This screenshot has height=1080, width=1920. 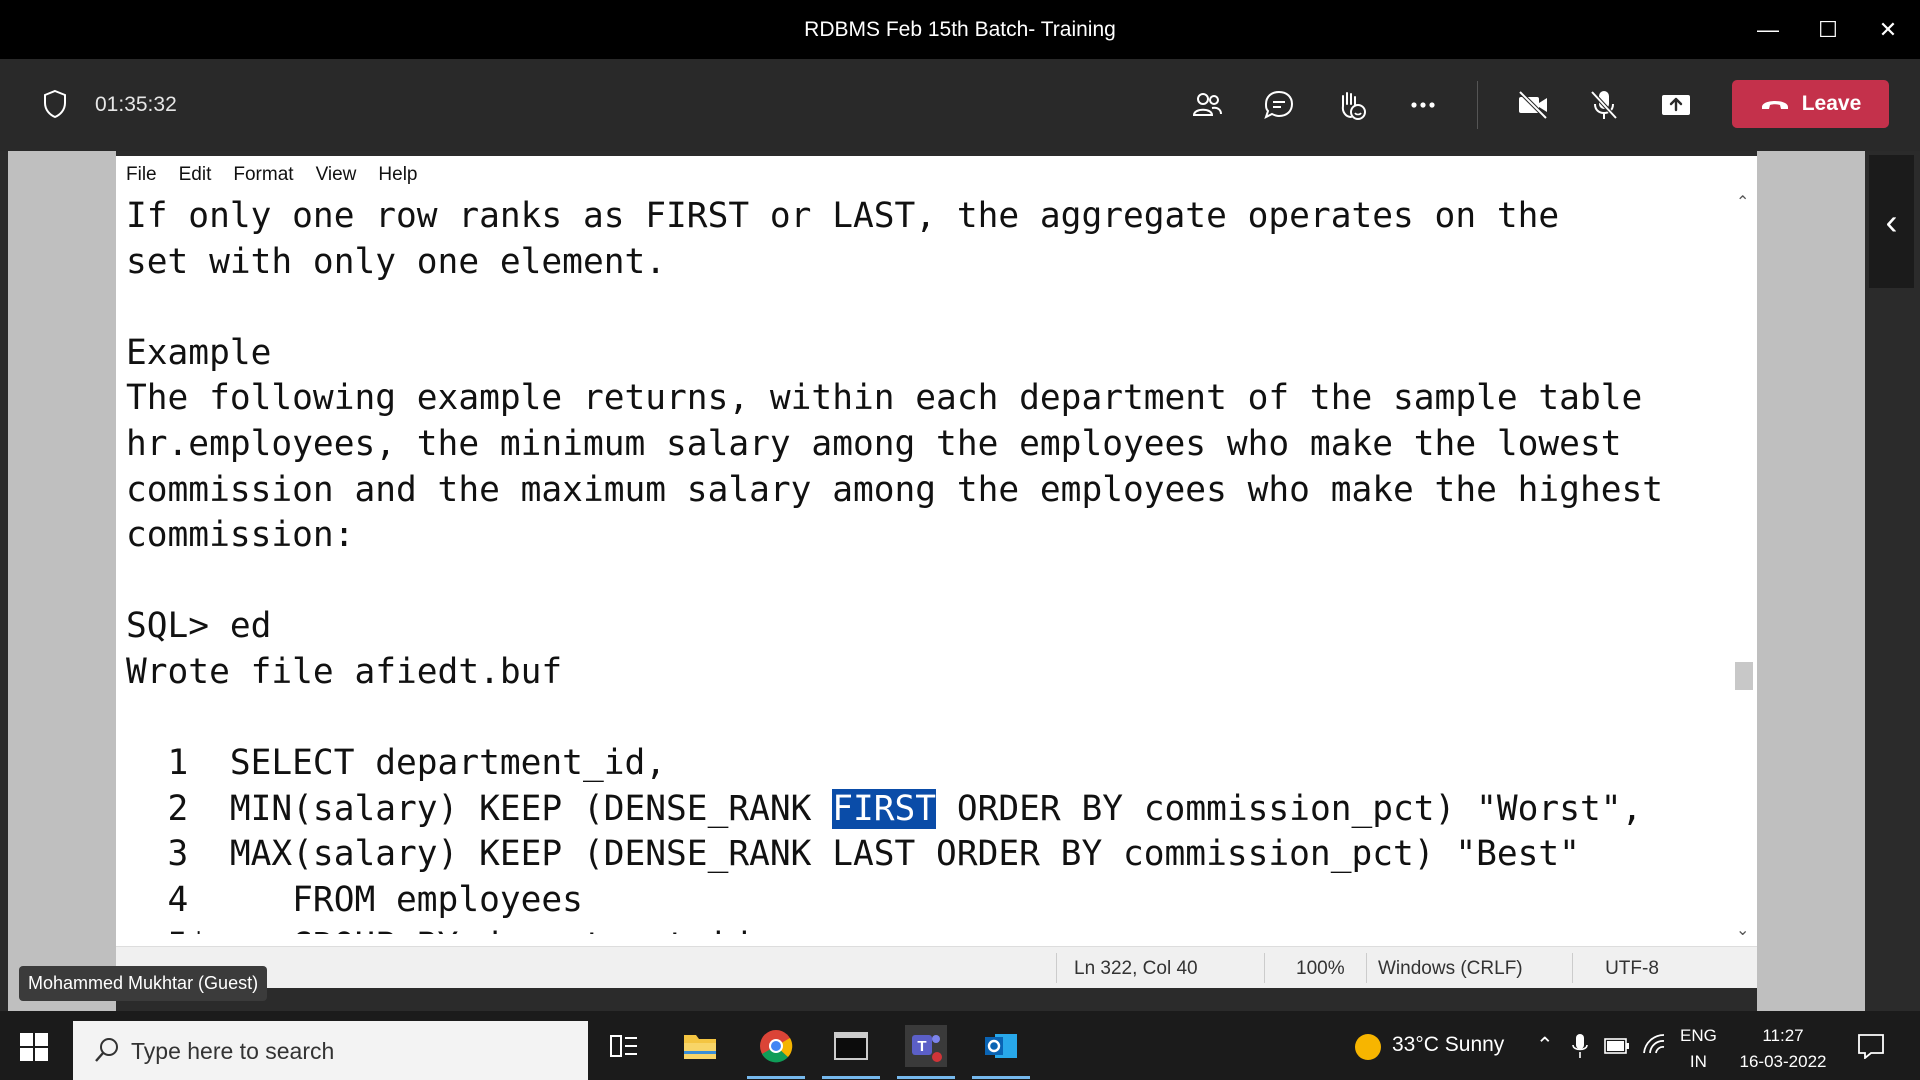 I want to click on share-screen-button, so click(x=1676, y=105).